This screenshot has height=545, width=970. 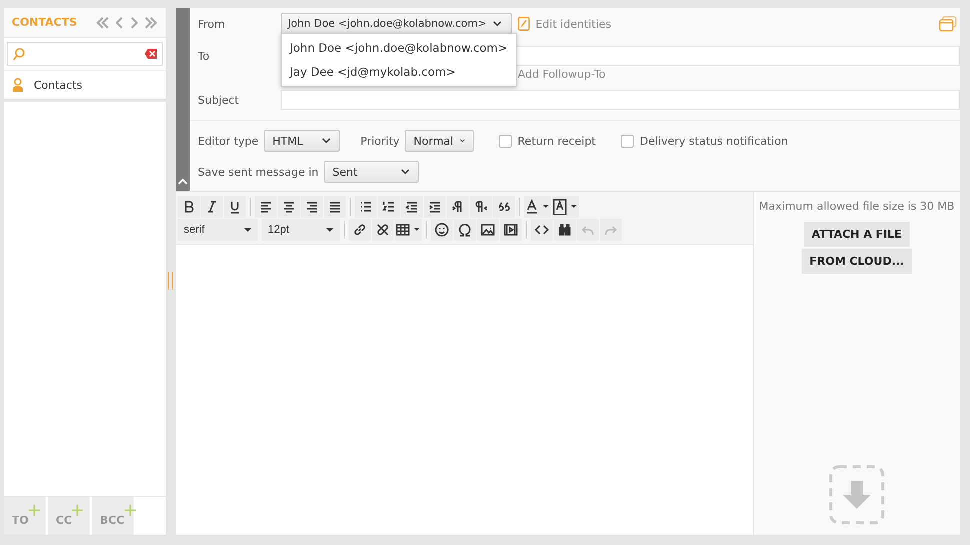 What do you see at coordinates (235, 207) in the screenshot?
I see `underline-button` at bounding box center [235, 207].